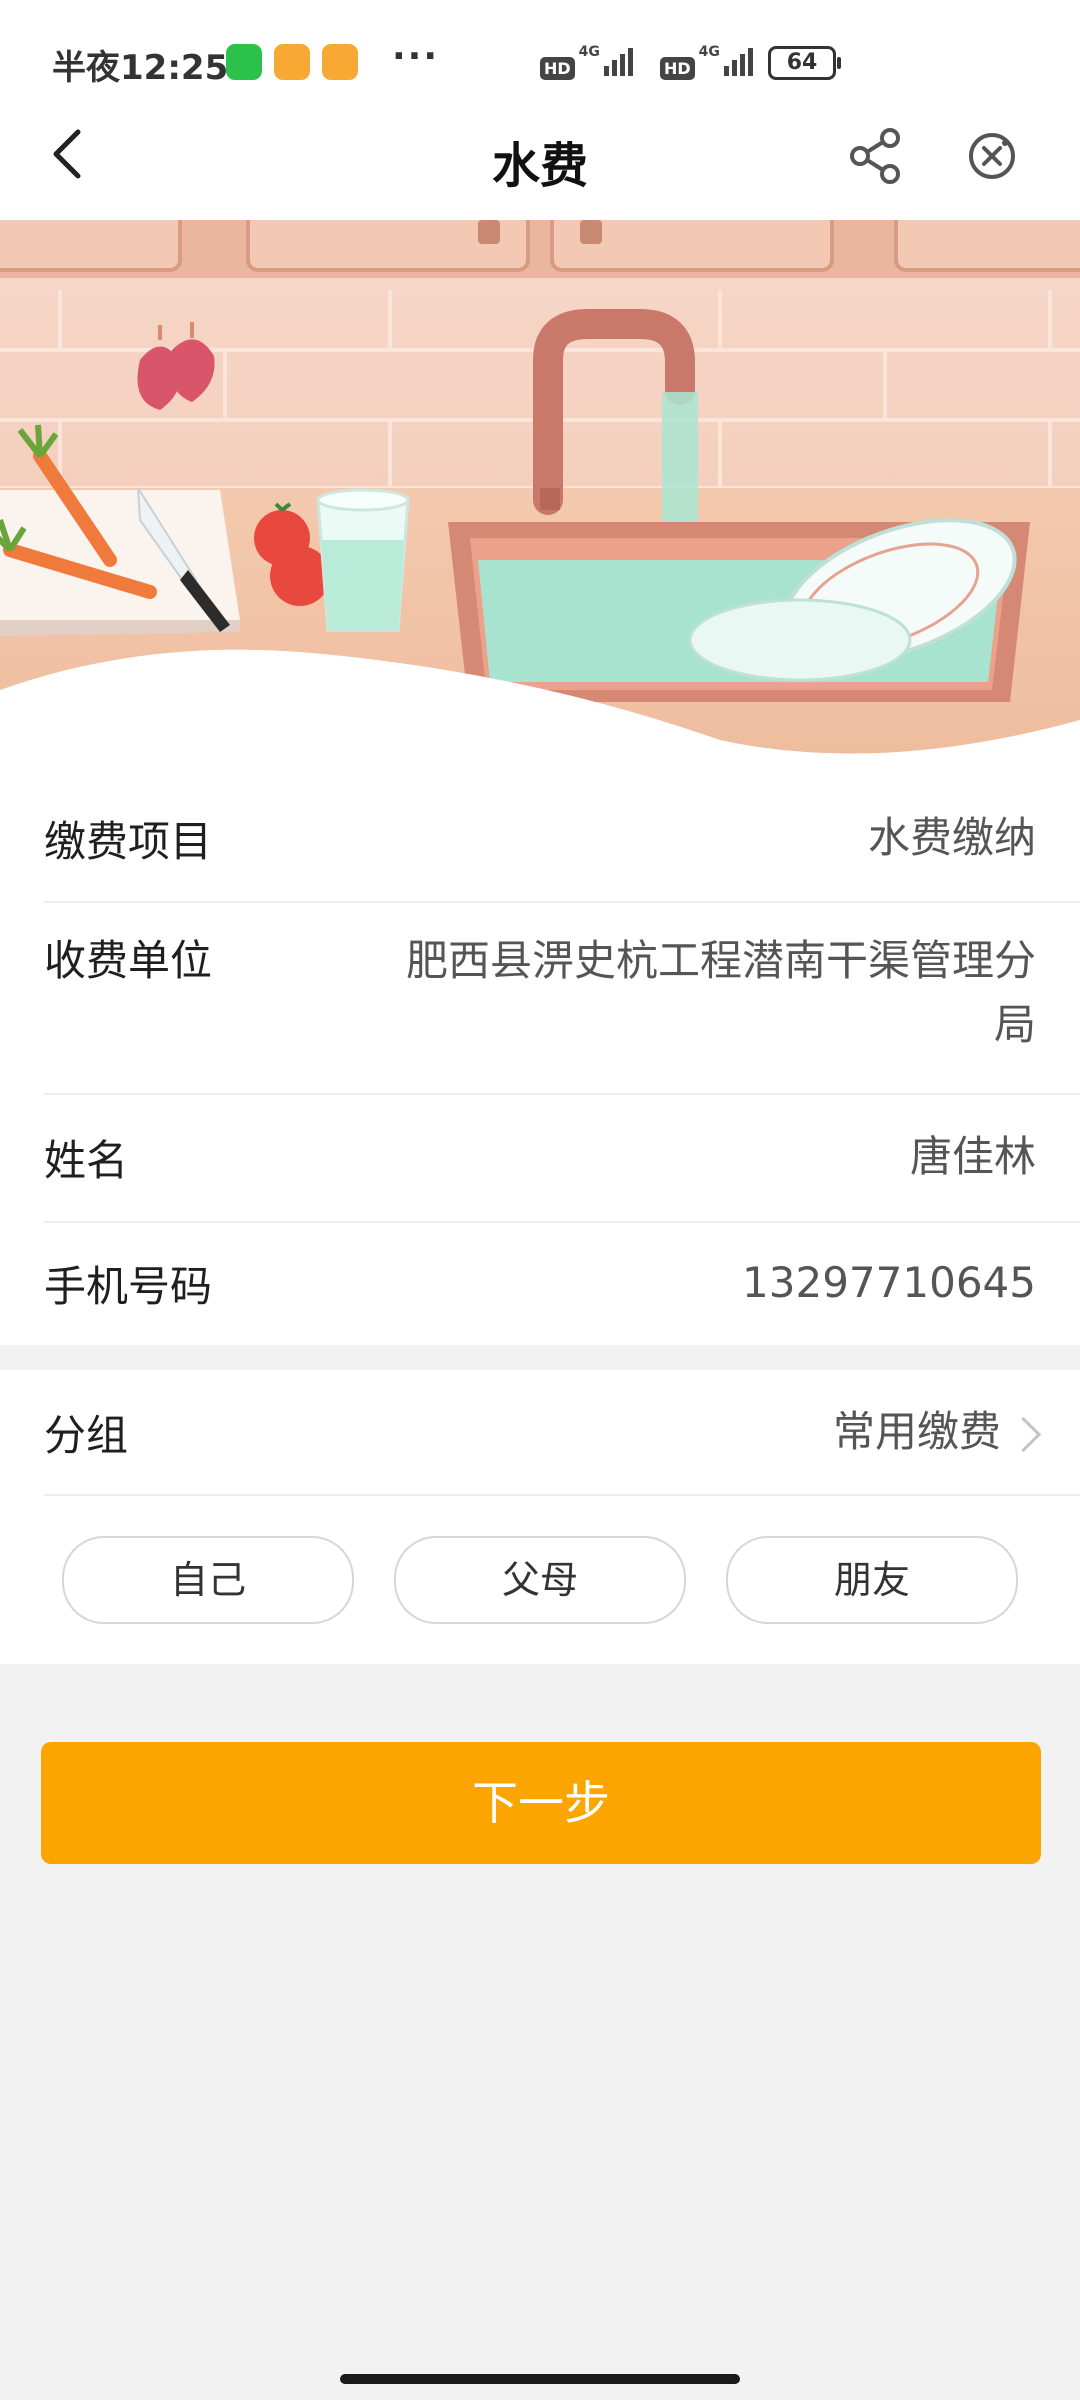  Describe the element at coordinates (540, 1283) in the screenshot. I see `info-row-phone: 手机号码 13297710645` at that location.